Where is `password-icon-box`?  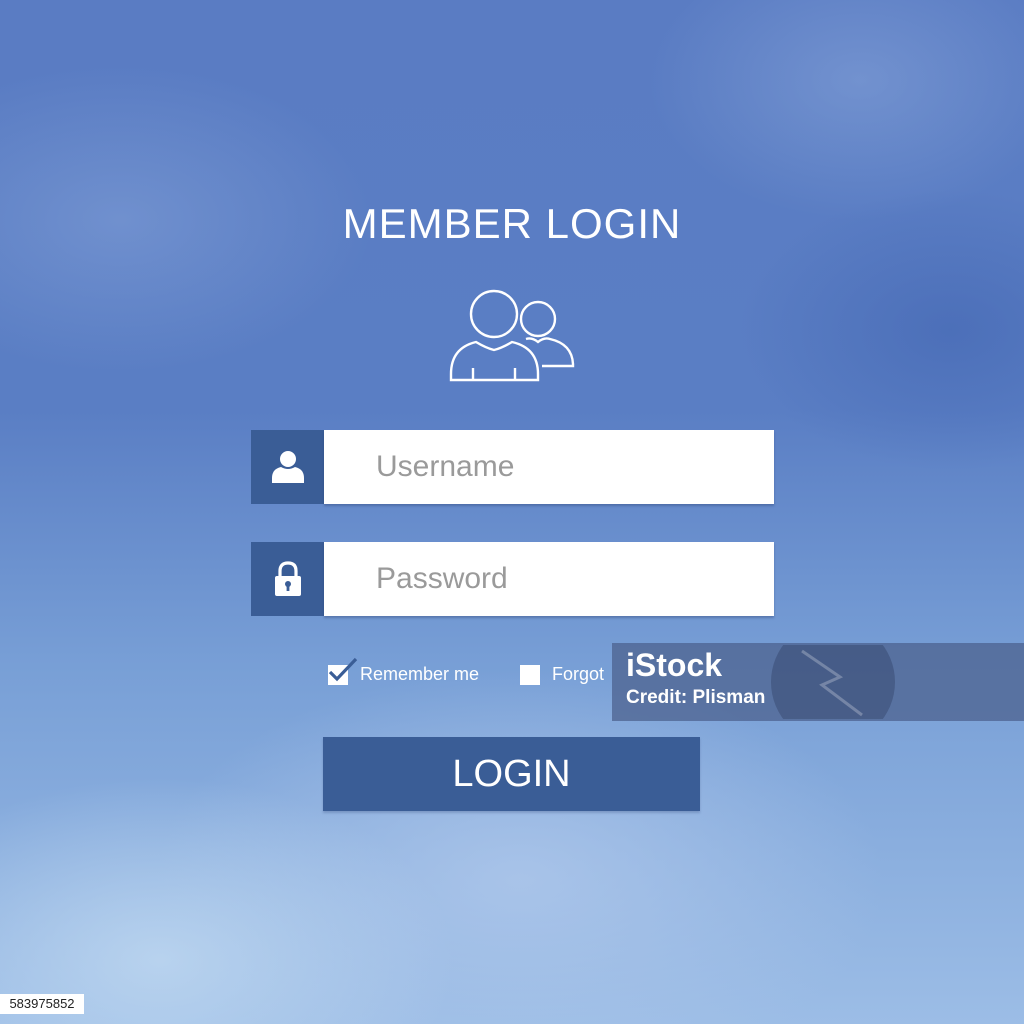
password-icon-box is located at coordinates (287, 579).